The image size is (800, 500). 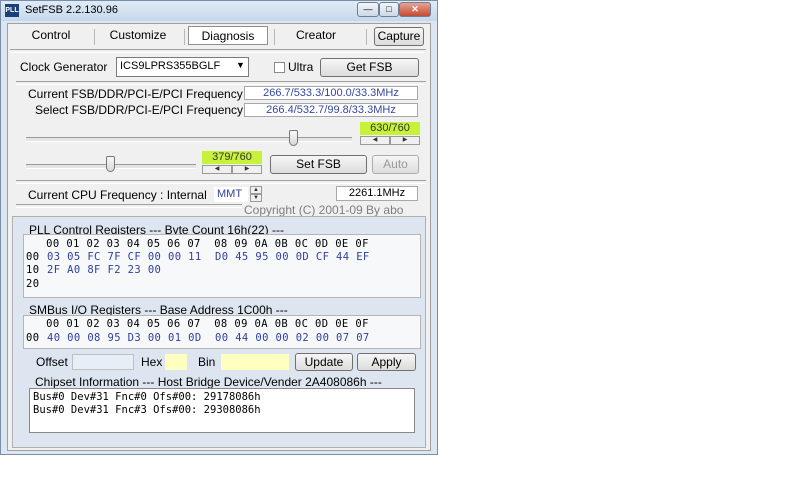 I want to click on title-bar: PLL SetFSB 2.2.130.96 — □ ✕, so click(x=219, y=11).